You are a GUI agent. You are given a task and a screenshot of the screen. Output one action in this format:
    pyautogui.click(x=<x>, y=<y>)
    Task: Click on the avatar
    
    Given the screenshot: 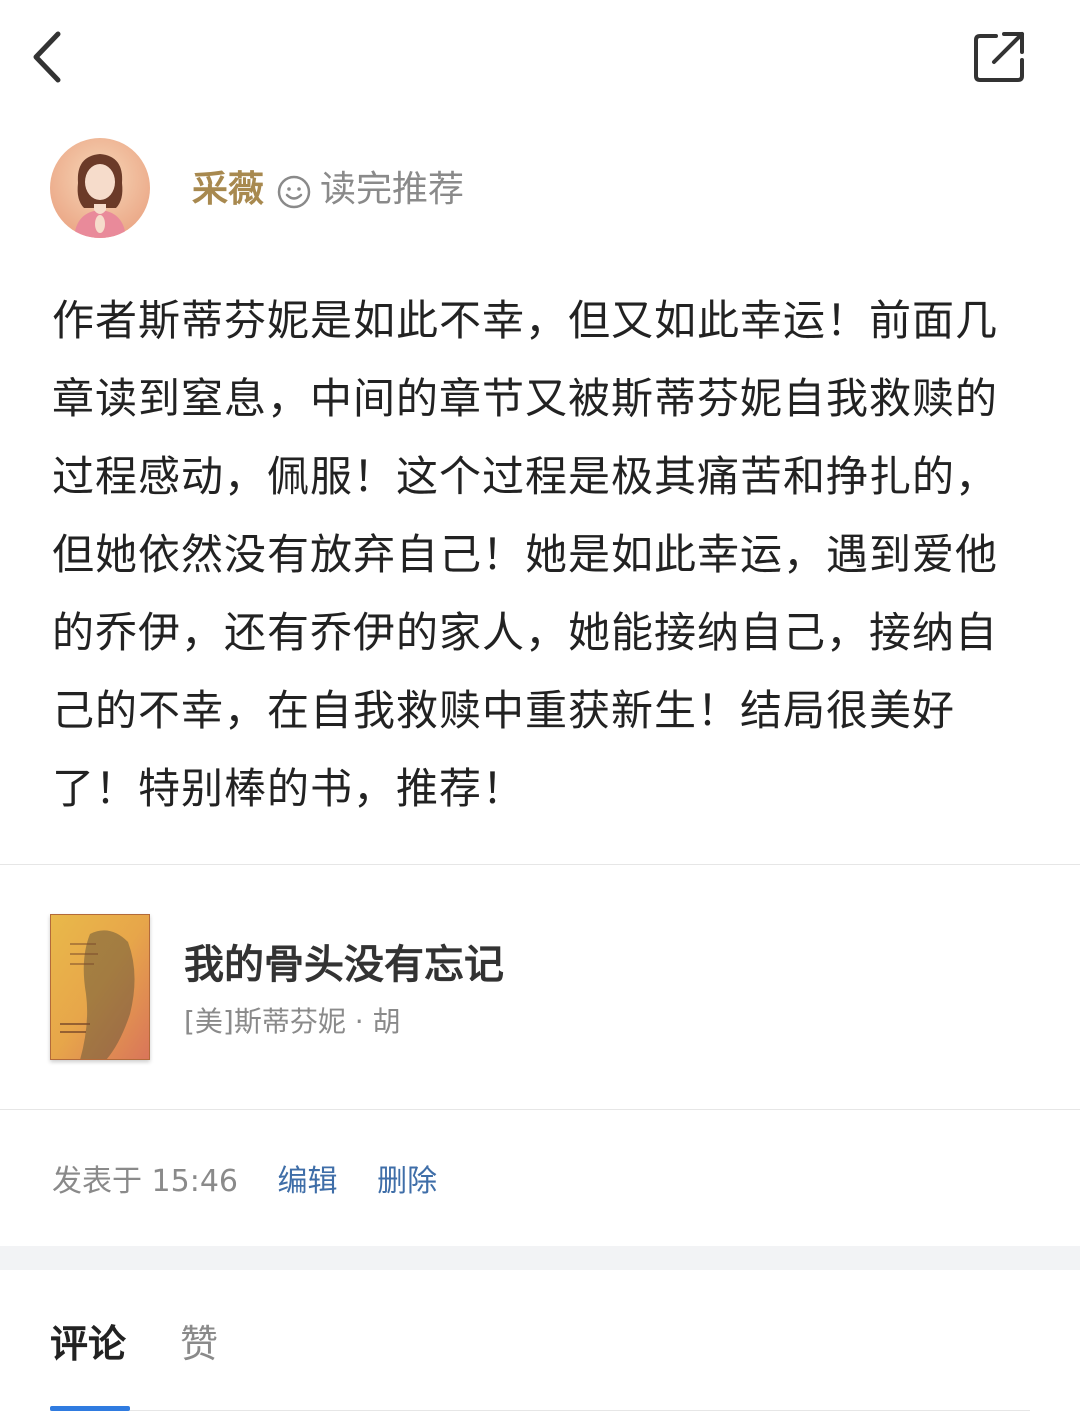 What is the action you would take?
    pyautogui.click(x=100, y=188)
    